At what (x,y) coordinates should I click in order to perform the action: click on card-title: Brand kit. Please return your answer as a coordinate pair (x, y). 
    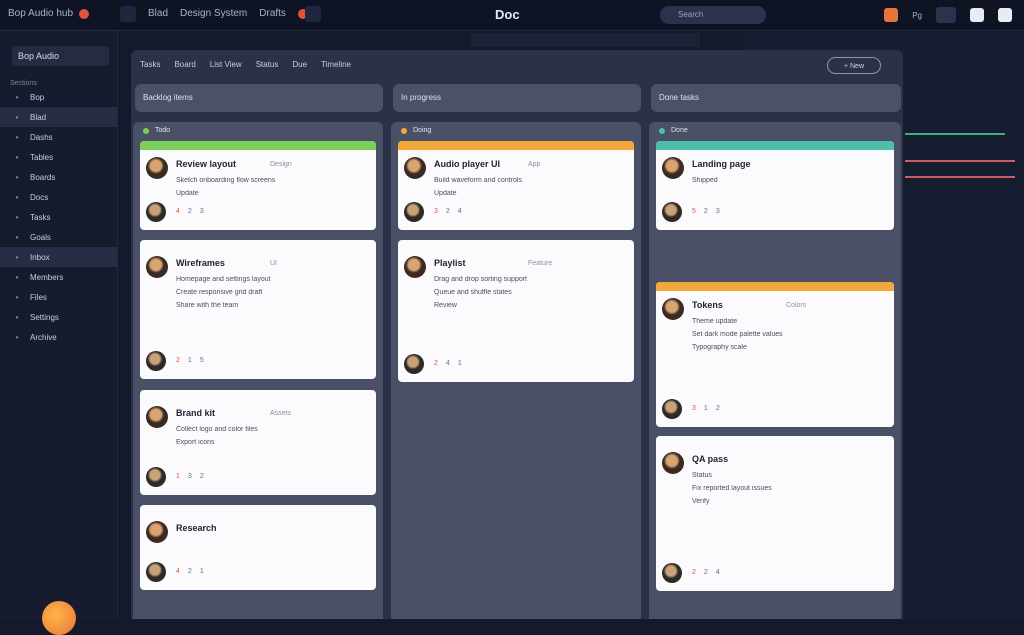
    Looking at the image, I should click on (196, 413).